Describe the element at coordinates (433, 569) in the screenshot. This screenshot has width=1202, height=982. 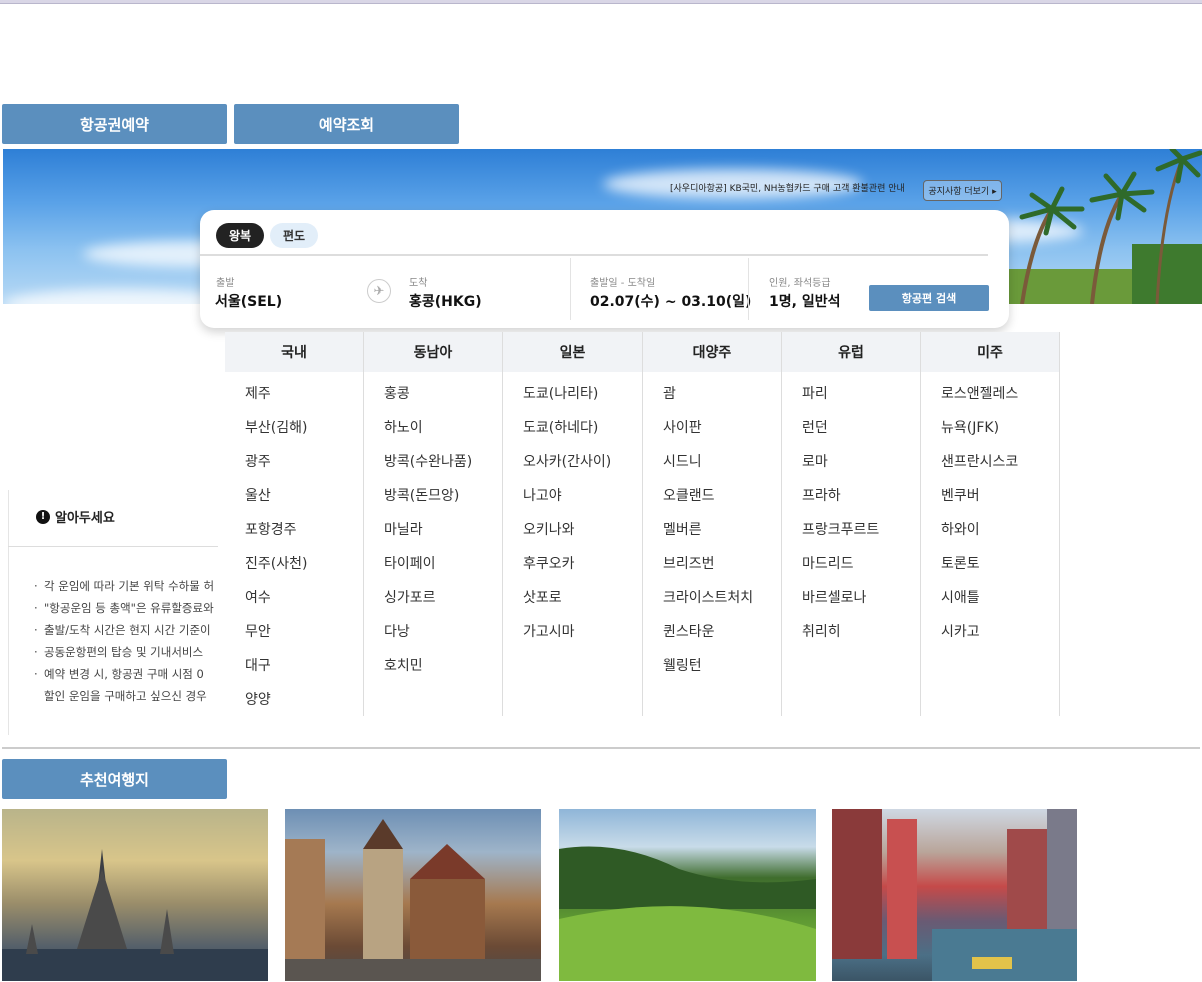
I see `destination-option: 타이페이` at that location.